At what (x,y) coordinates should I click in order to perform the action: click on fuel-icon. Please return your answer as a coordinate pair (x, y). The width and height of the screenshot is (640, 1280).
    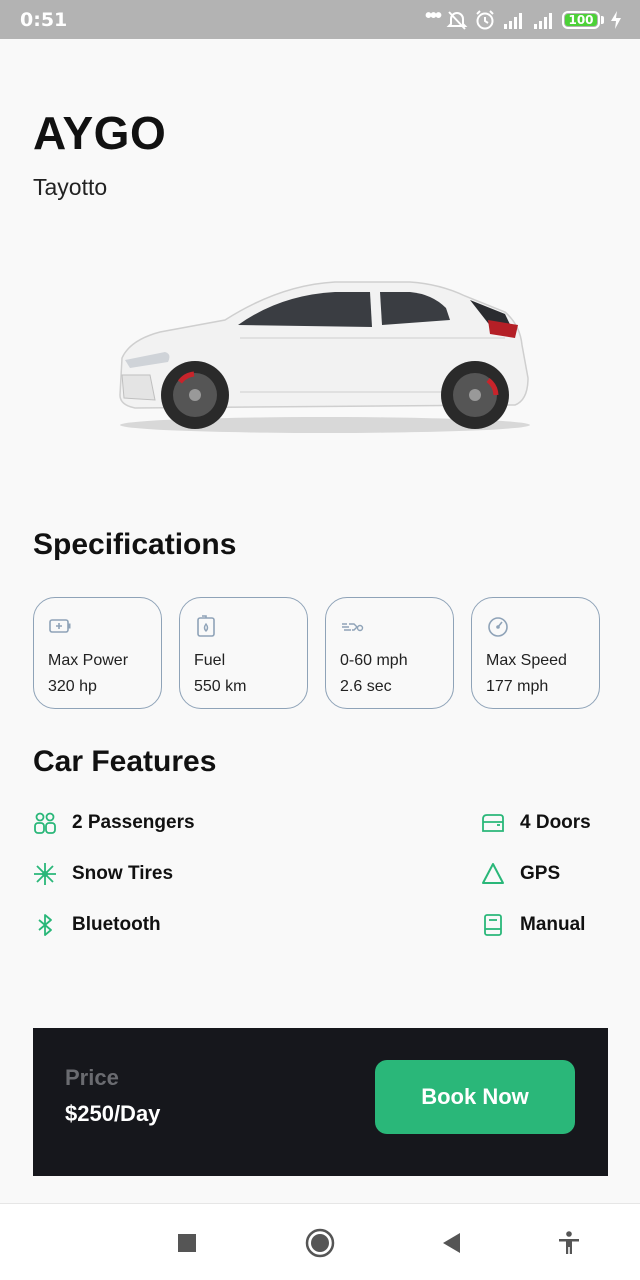
    Looking at the image, I should click on (206, 626).